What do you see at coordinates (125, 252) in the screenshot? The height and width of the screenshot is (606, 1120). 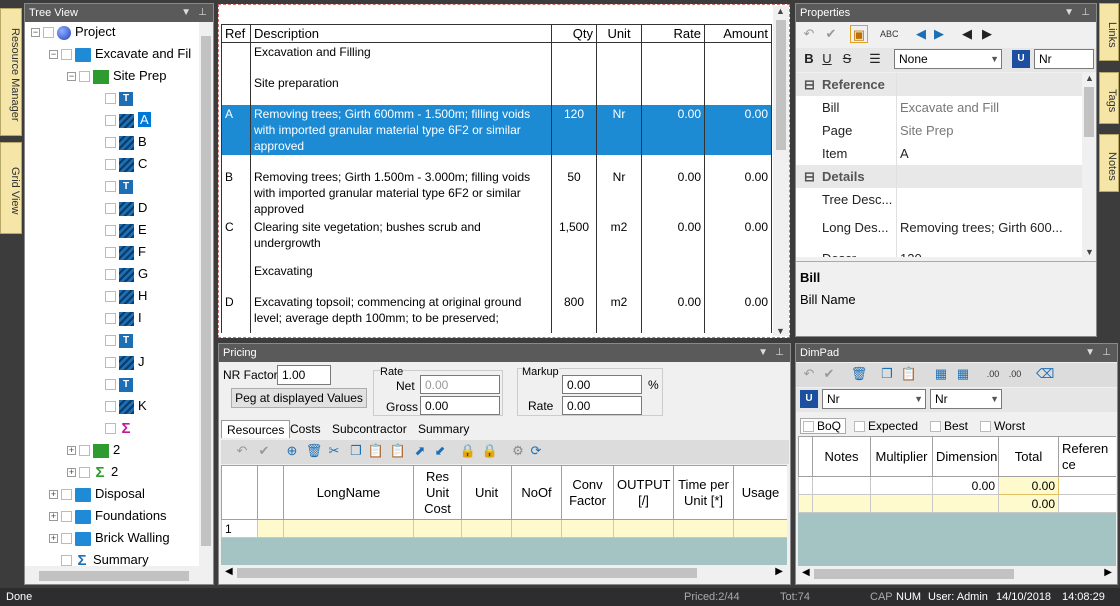 I see `tree-node-item: F` at bounding box center [125, 252].